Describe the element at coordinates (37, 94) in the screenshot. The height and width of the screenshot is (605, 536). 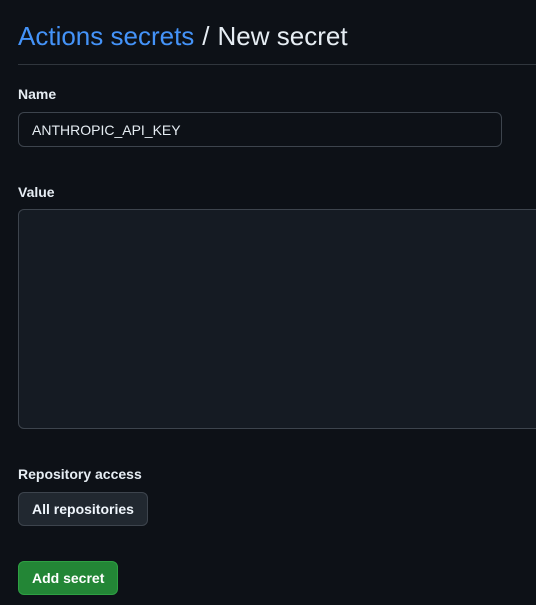
I see `name-label: Name` at that location.